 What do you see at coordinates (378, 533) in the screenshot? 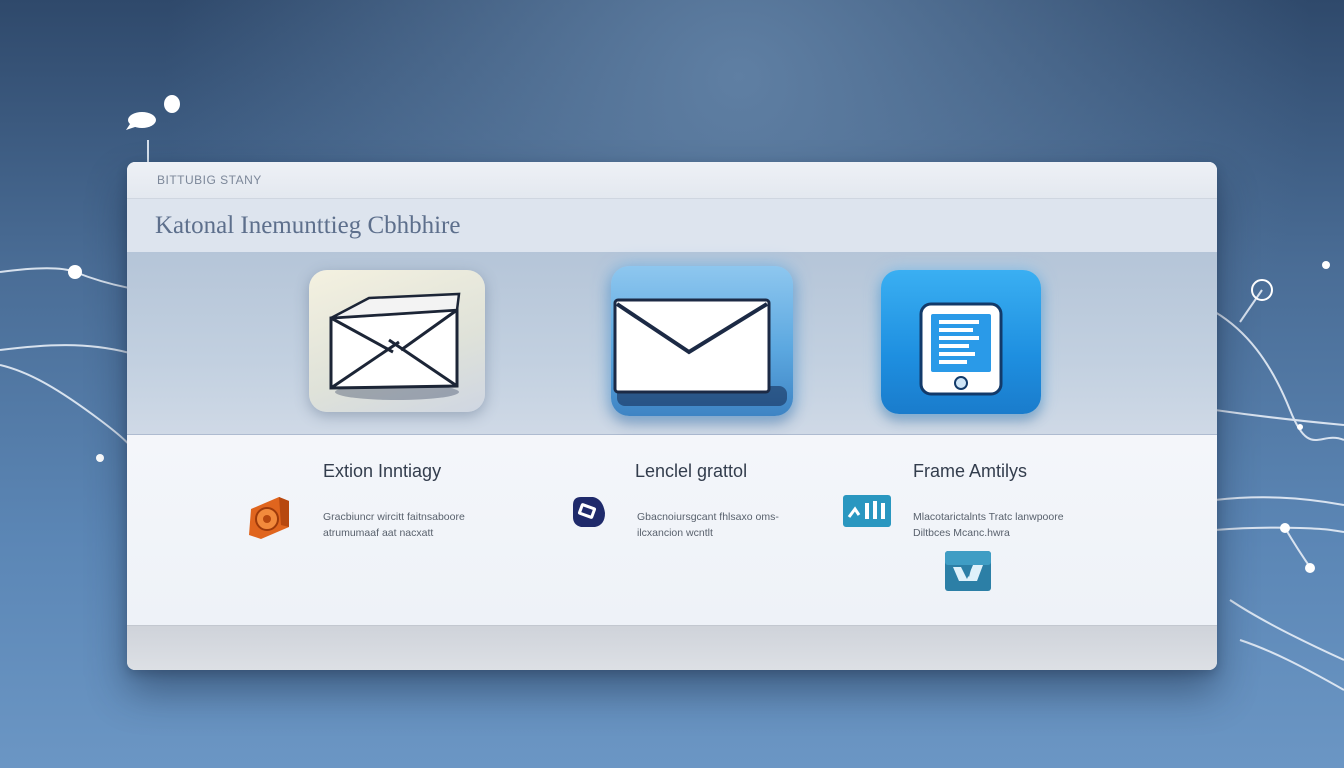
I see `feature-description-line2: atrumumaaf aat nacxatt` at bounding box center [378, 533].